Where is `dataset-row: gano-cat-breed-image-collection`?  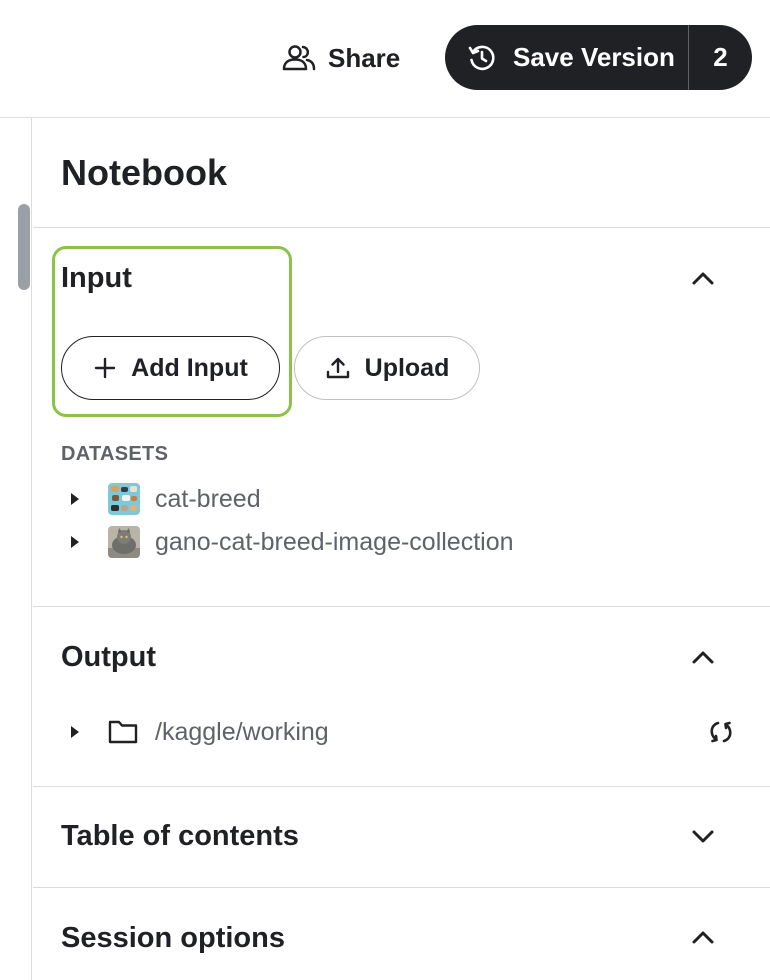 dataset-row: gano-cat-breed-image-collection is located at coordinates (287, 542).